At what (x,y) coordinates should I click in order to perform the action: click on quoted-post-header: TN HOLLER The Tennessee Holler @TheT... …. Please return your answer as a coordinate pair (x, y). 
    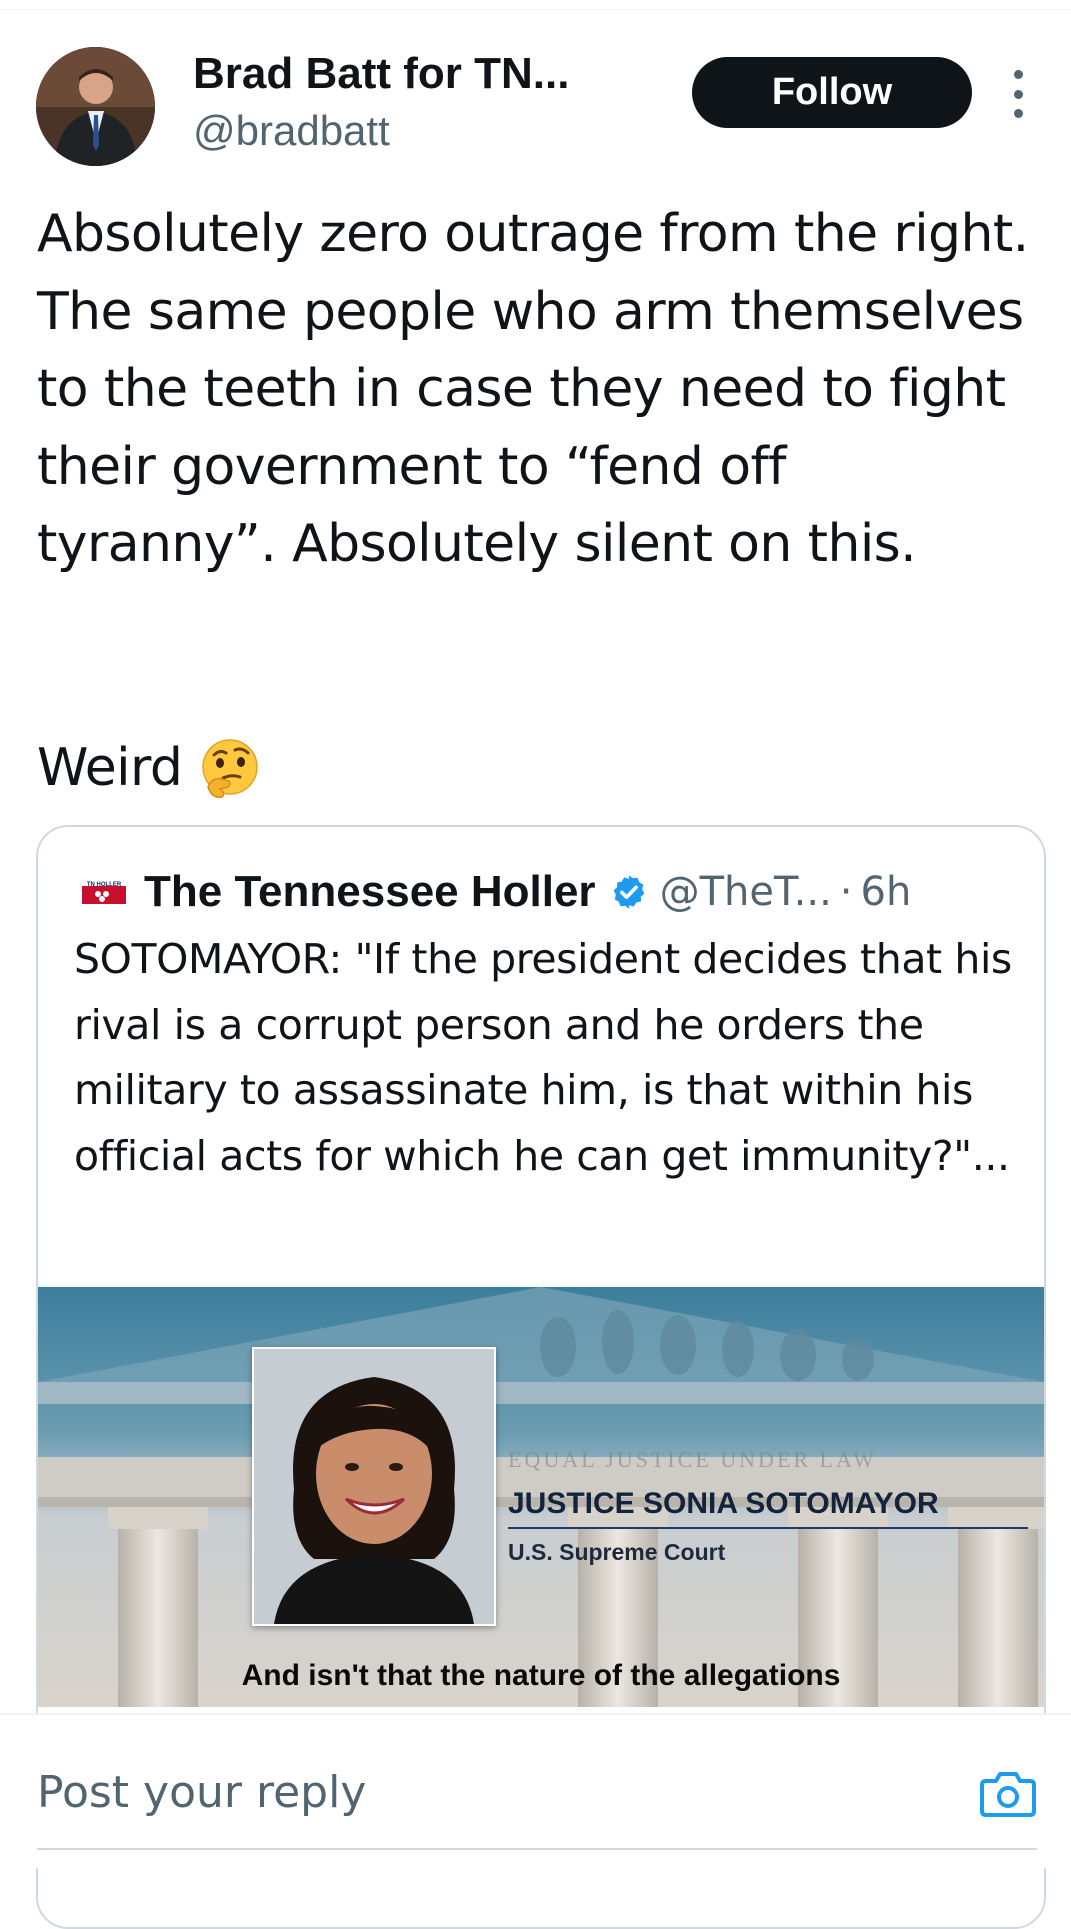
    Looking at the image, I should click on (495, 892).